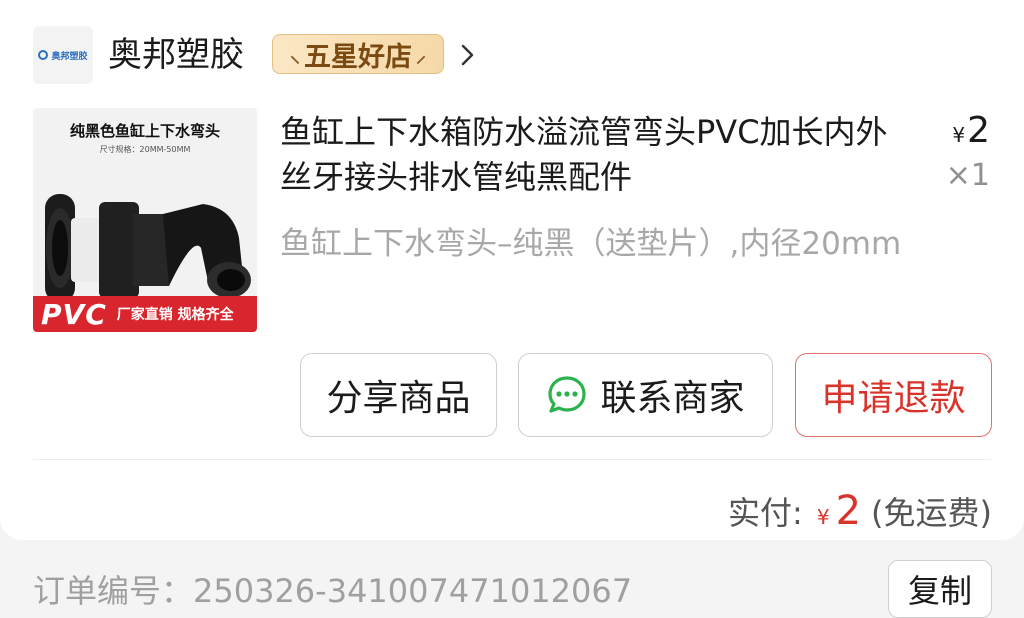 Image resolution: width=1024 pixels, height=618 pixels. I want to click on product-thumbnail: 纯黑色鱼缸上下水弯头 尺寸规格：20MM-50MM PVC 厂家直销 规格齐全, so click(145, 220).